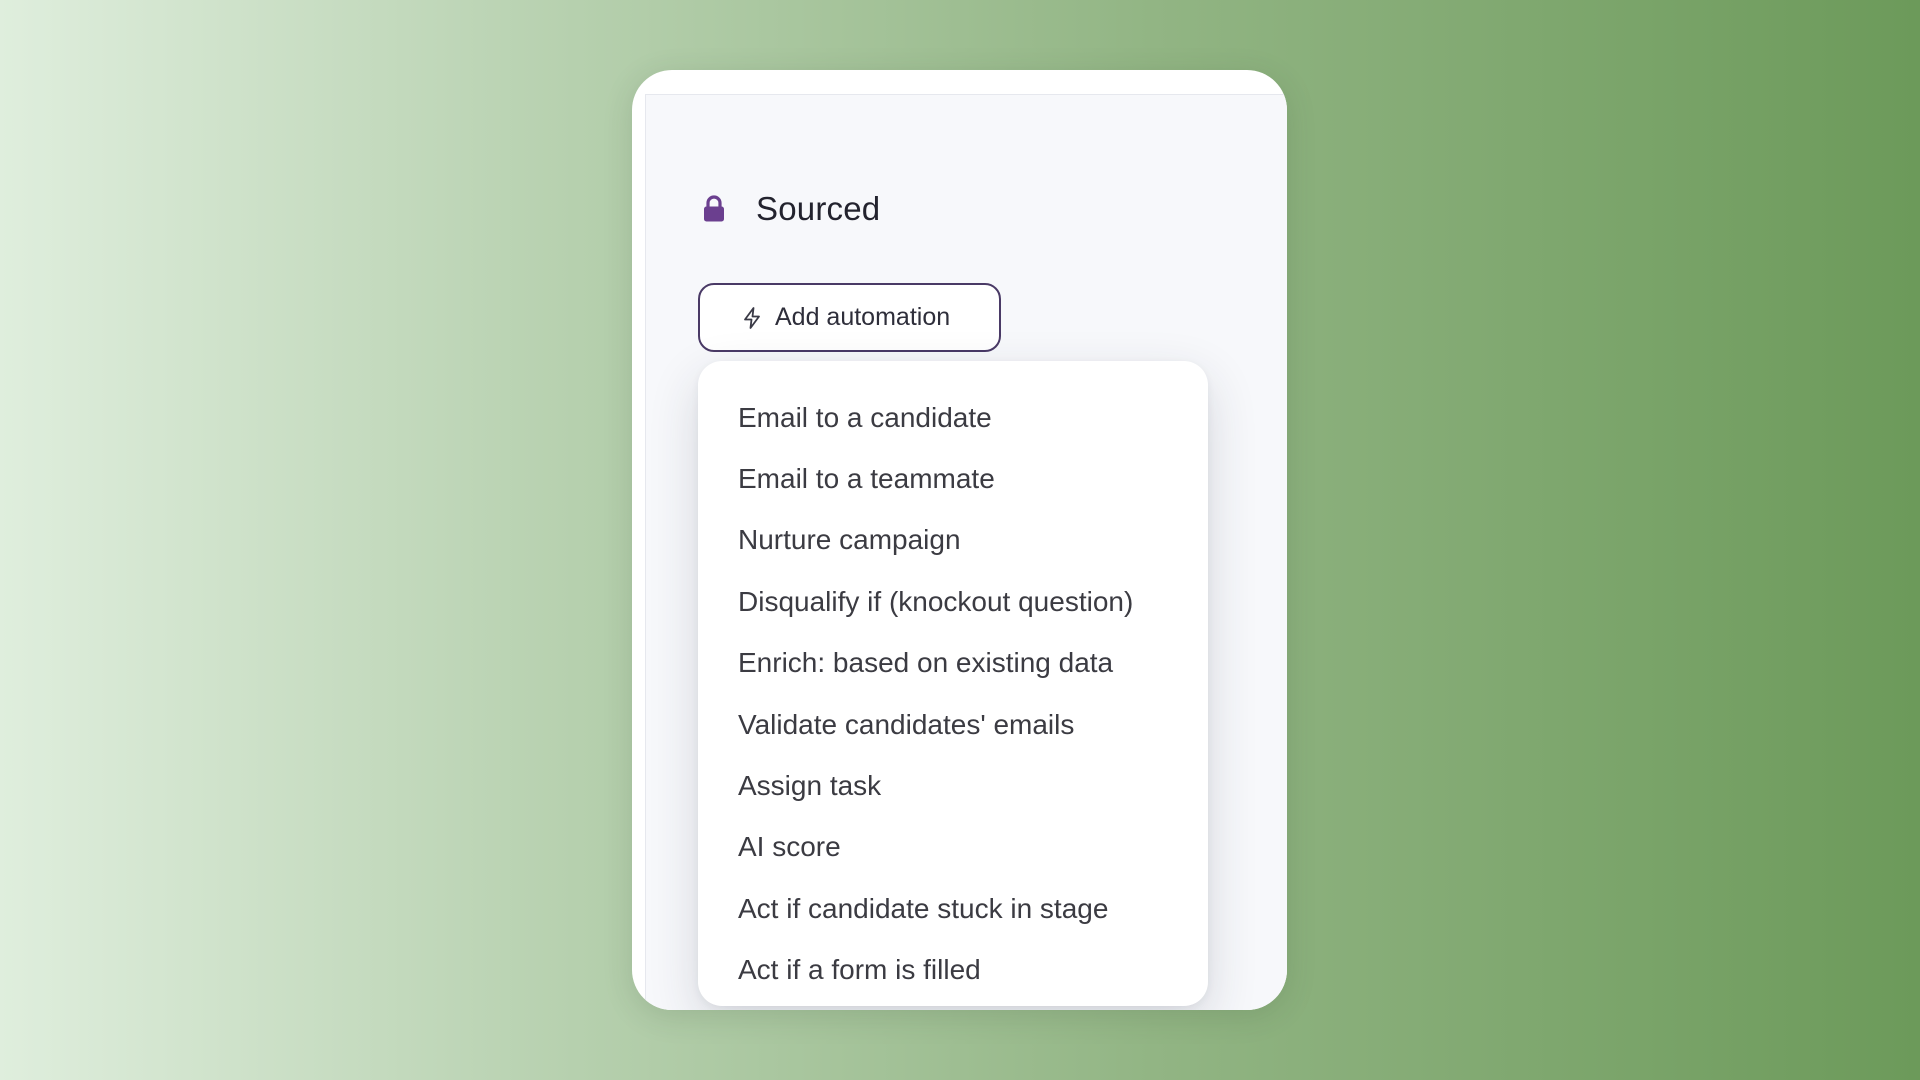 The image size is (1920, 1080). What do you see at coordinates (953, 724) in the screenshot?
I see `menu-item-validate-emails: Validate candidates' emails` at bounding box center [953, 724].